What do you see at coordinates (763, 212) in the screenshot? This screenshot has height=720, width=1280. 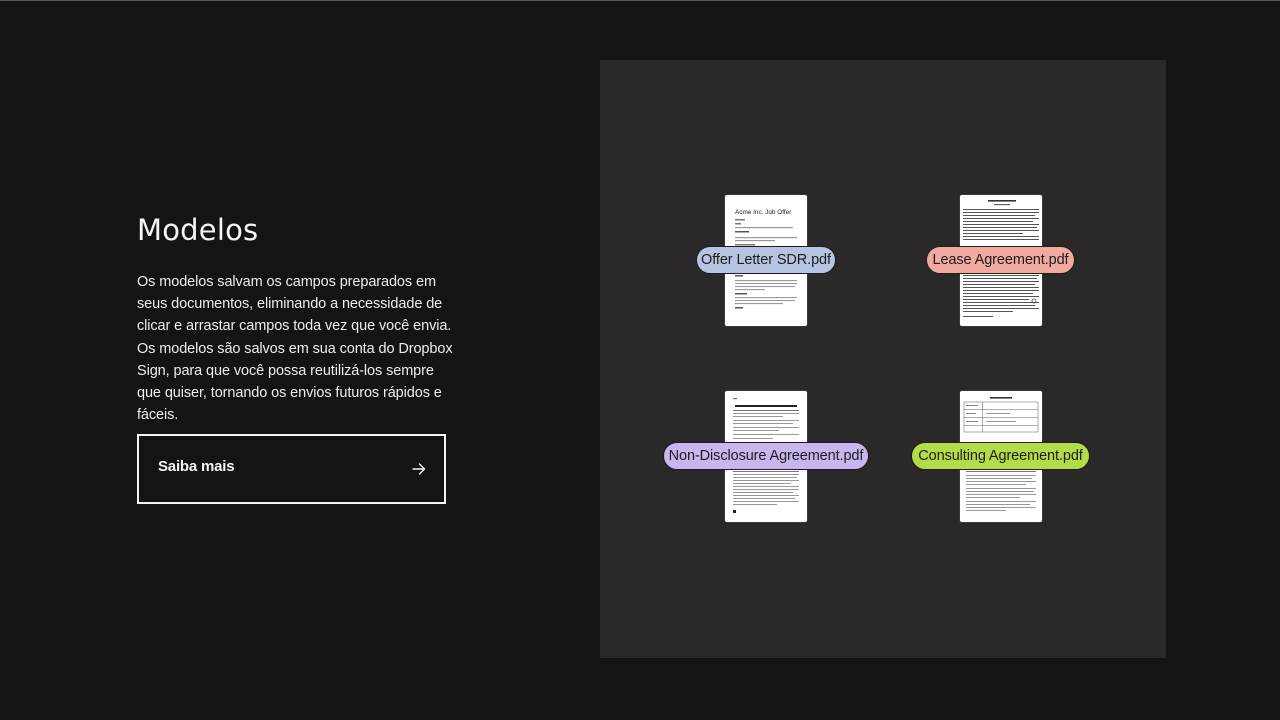 I see `offer-letter-preview-heading: Acme Inc. Job Offer` at bounding box center [763, 212].